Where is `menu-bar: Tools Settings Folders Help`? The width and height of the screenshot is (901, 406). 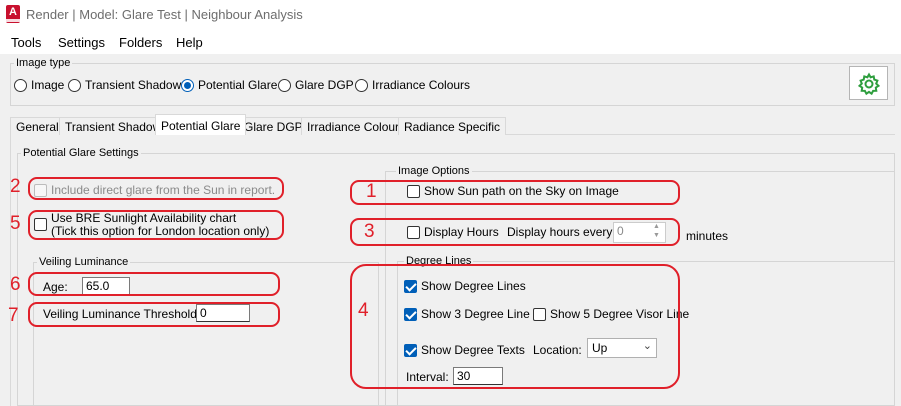
menu-bar: Tools Settings Folders Help is located at coordinates (450, 42).